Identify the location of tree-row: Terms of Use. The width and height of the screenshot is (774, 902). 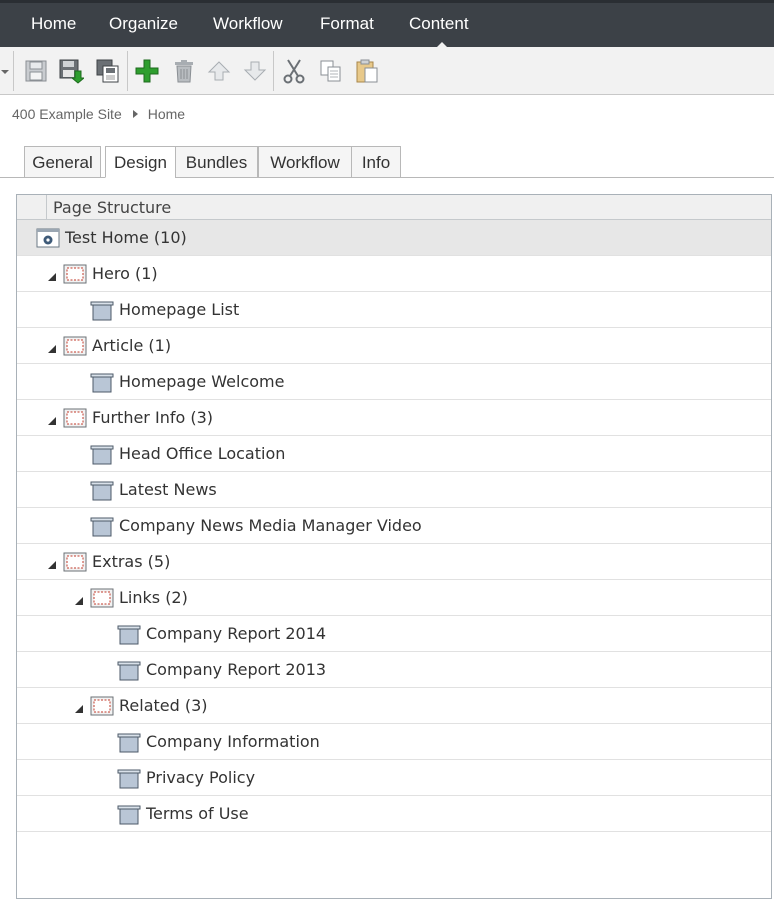
(394, 814).